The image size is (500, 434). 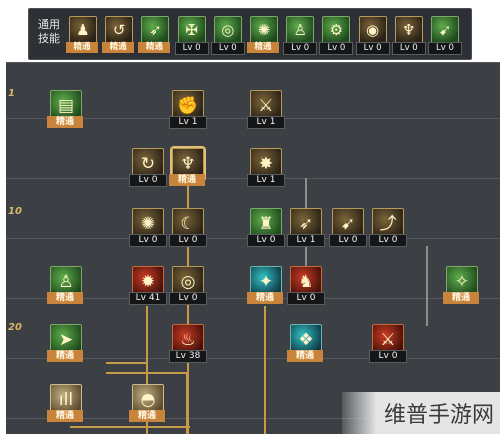 What do you see at coordinates (15, 327) in the screenshot?
I see `level-requirement-label: 20` at bounding box center [15, 327].